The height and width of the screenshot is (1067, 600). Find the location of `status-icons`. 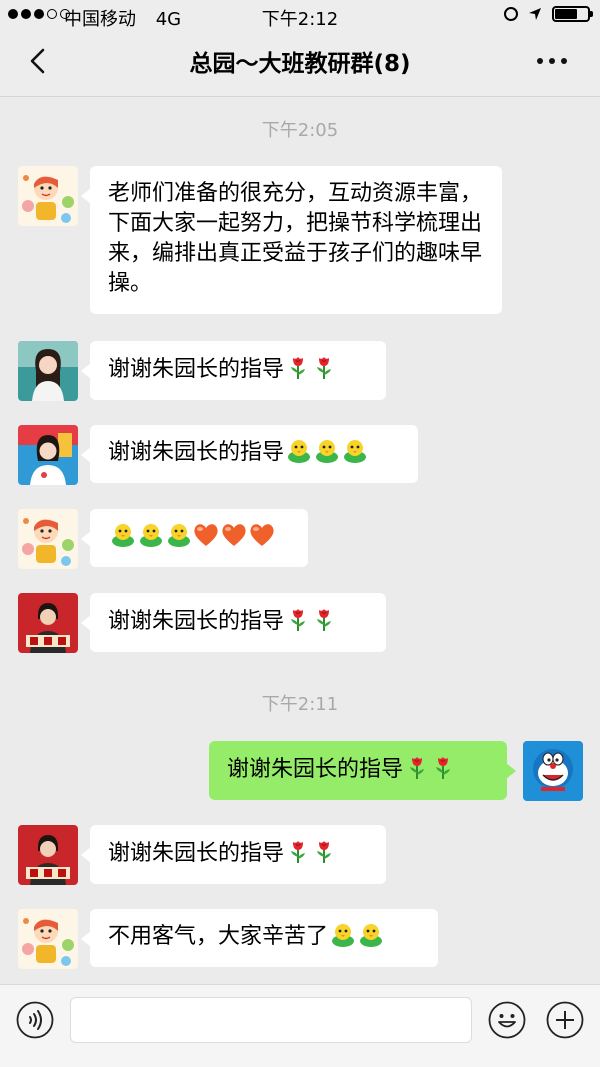

status-icons is located at coordinates (548, 14).